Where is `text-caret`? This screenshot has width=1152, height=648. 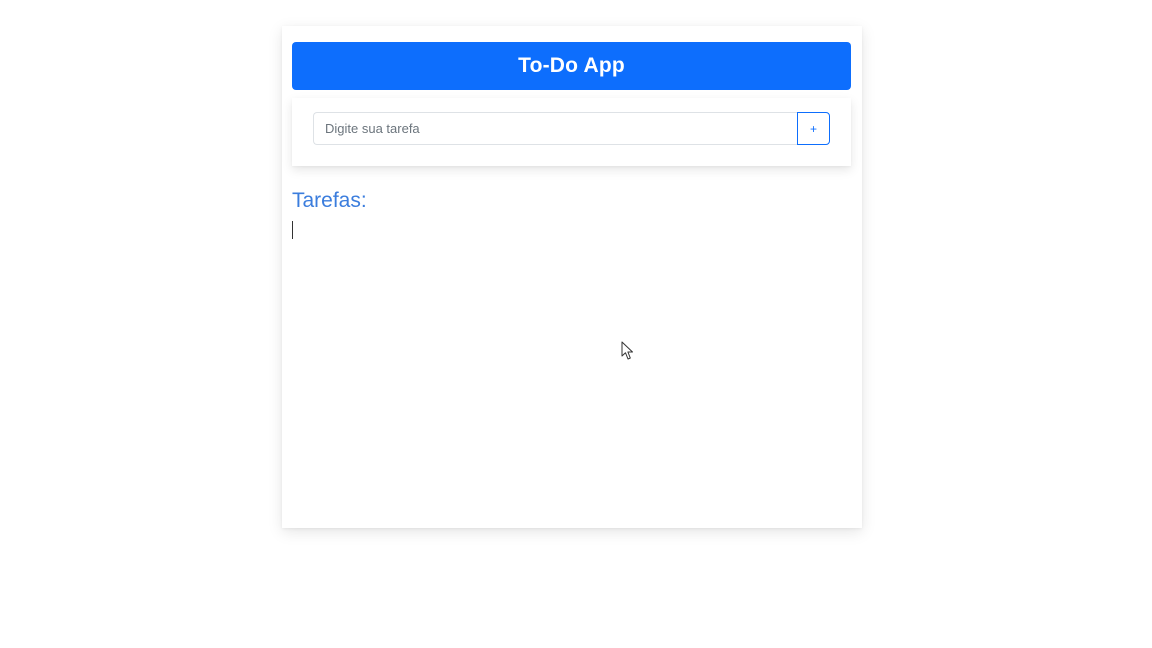 text-caret is located at coordinates (292, 230).